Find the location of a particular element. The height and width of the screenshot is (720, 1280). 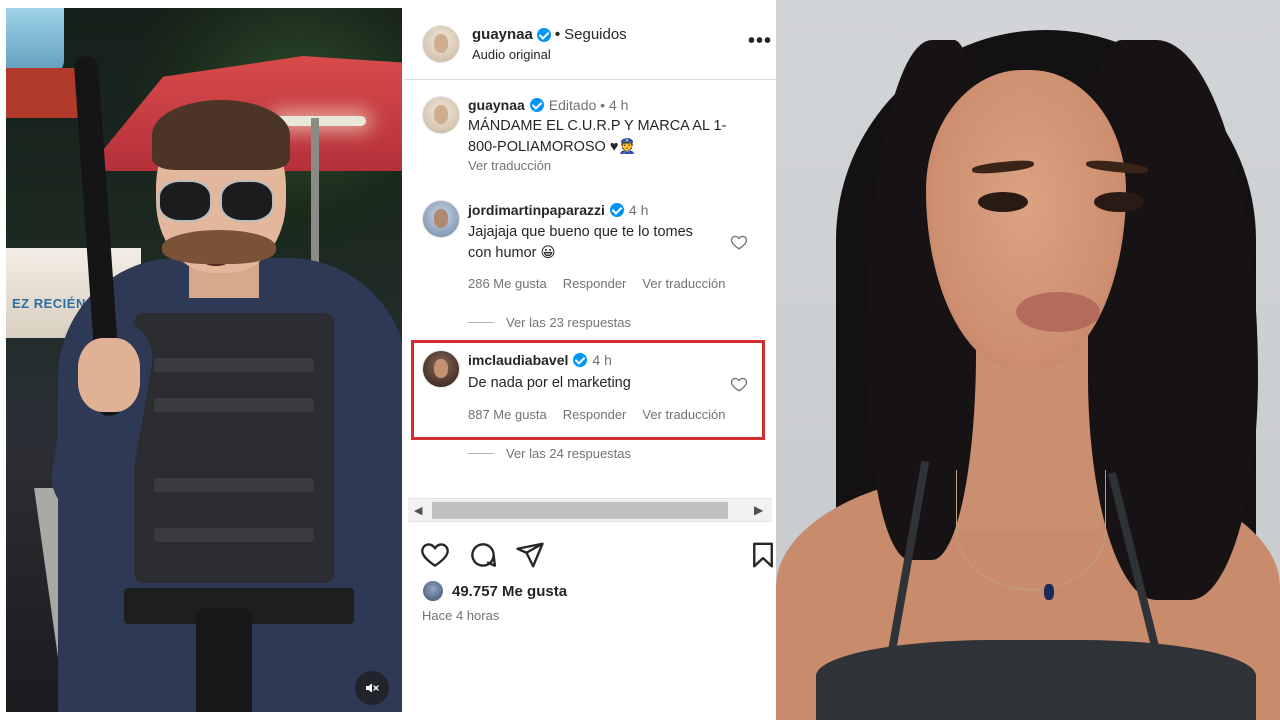

mute-icon is located at coordinates (372, 688).